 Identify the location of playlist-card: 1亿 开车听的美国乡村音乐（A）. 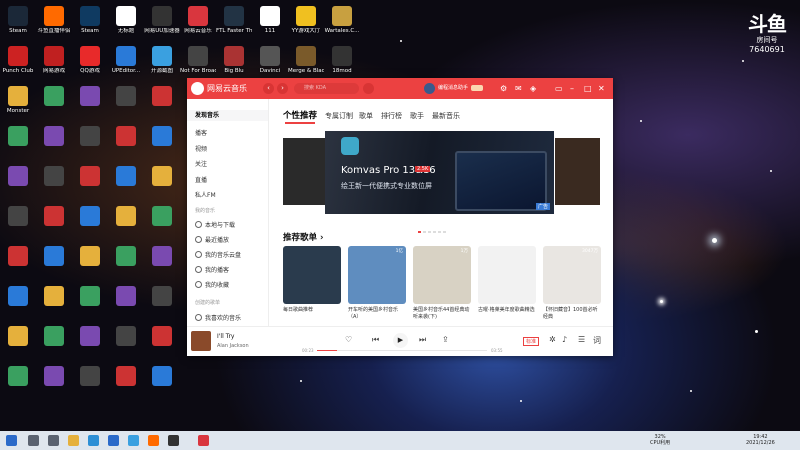
(377, 283).